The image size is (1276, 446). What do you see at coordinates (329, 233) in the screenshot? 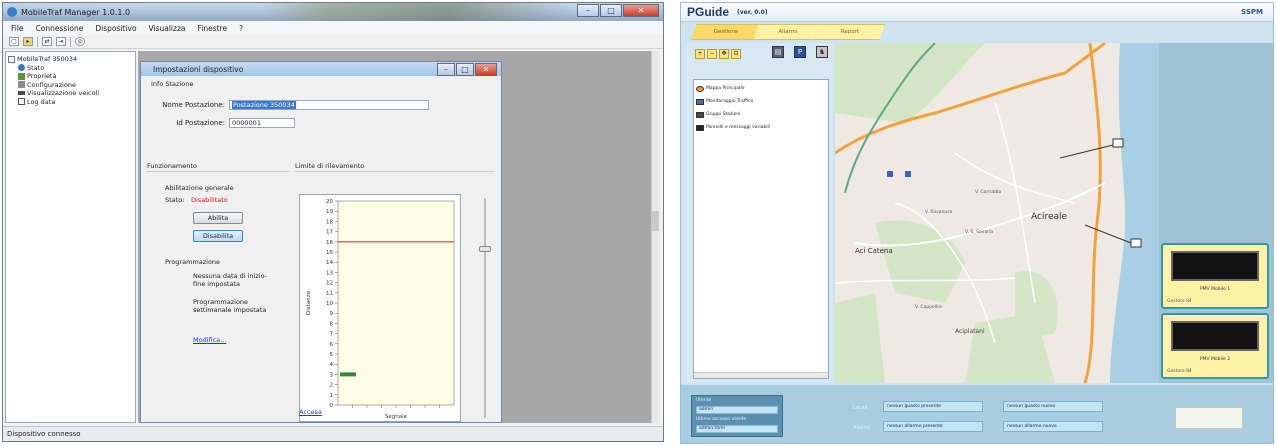
I see `y-tick-label: 17` at bounding box center [329, 233].